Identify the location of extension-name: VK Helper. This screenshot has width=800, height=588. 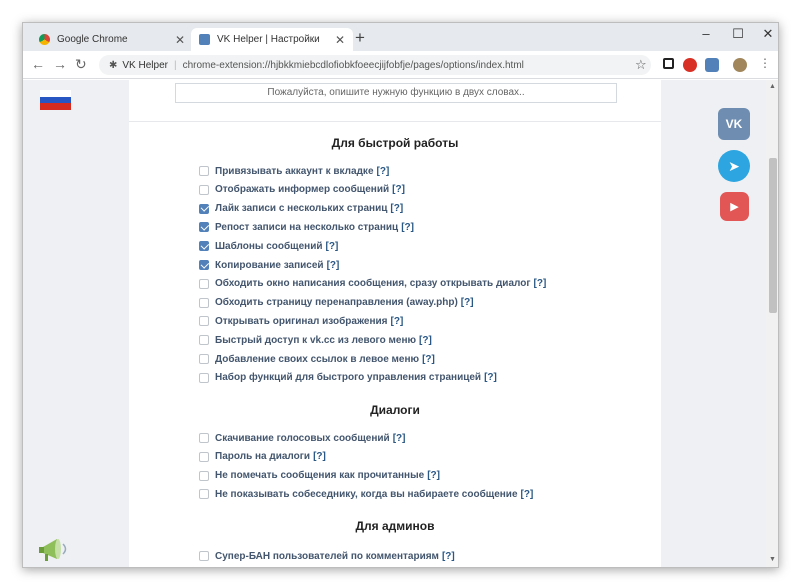
(145, 65).